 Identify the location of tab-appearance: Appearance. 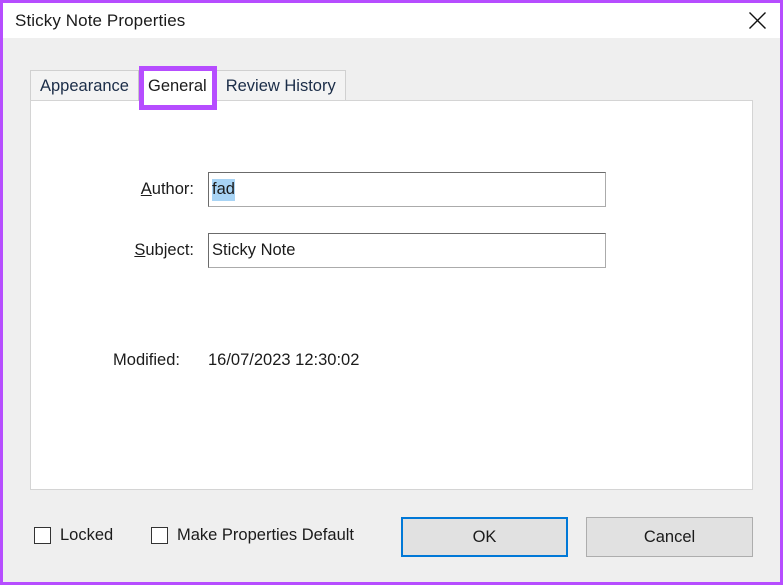
(84, 85).